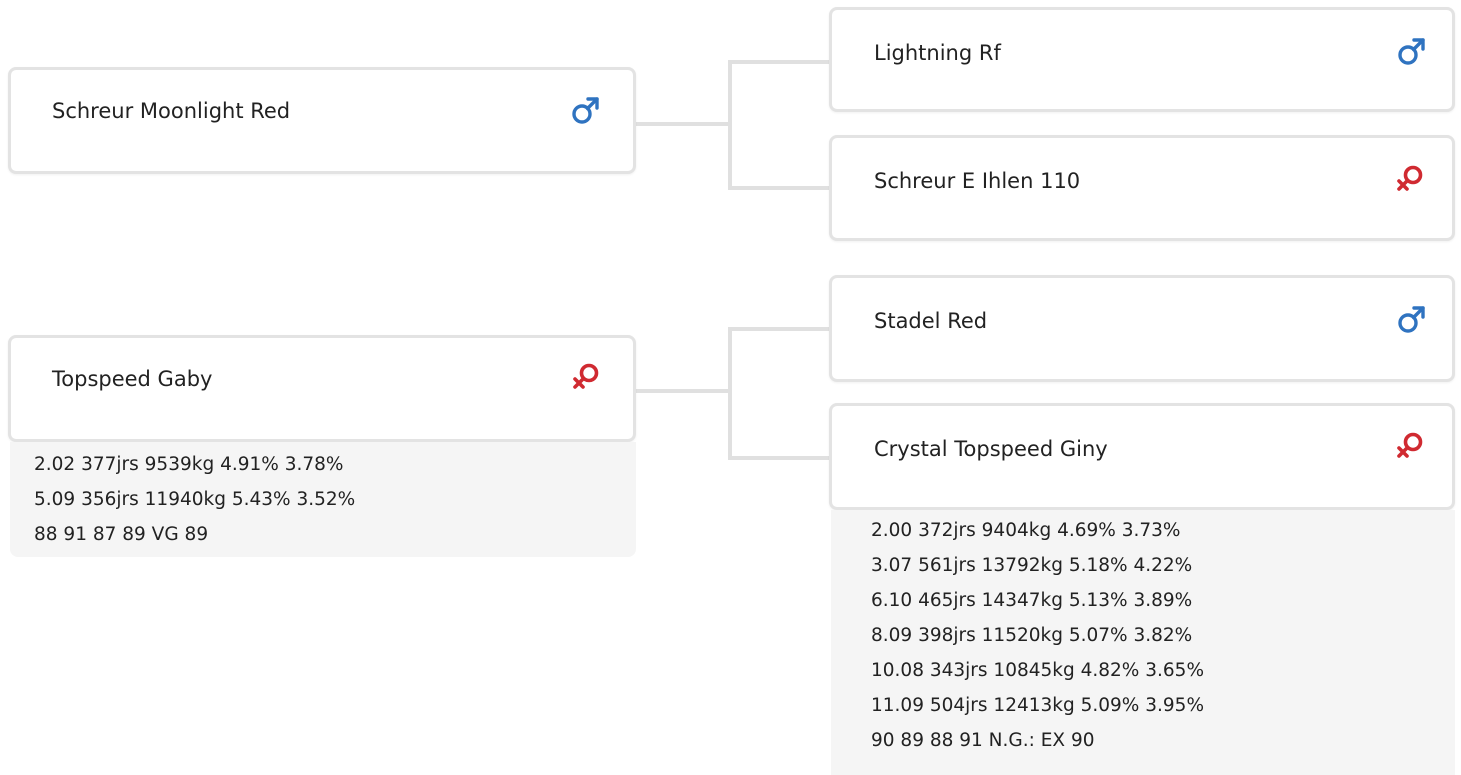 The width and height of the screenshot is (1461, 775). I want to click on sire-dam-card: Schreur E Ihlen 110, so click(1142, 188).